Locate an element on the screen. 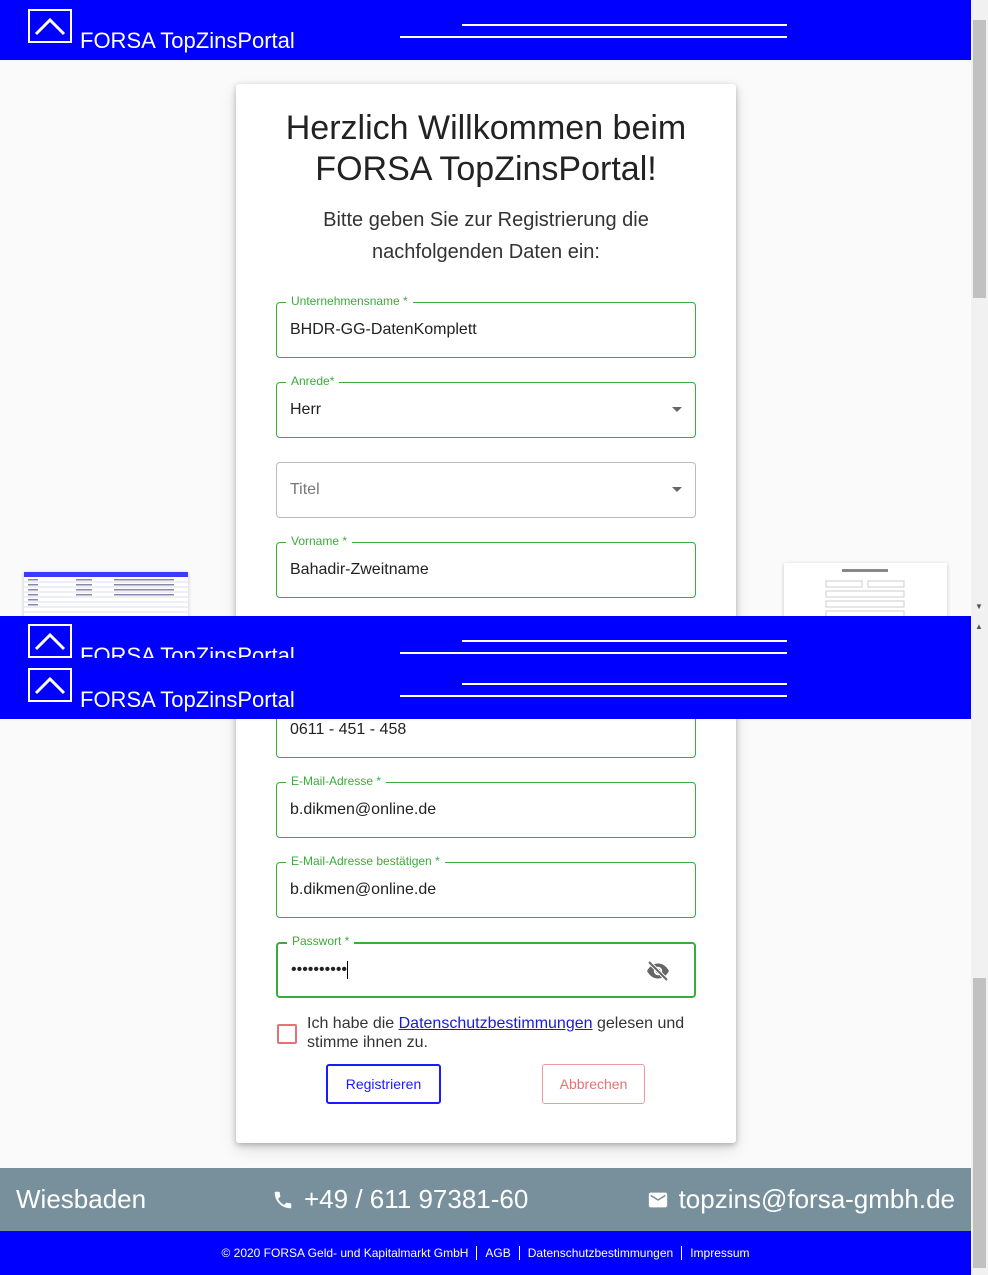 The image size is (988, 1275). firstname-label: Vorname * is located at coordinates (319, 541).